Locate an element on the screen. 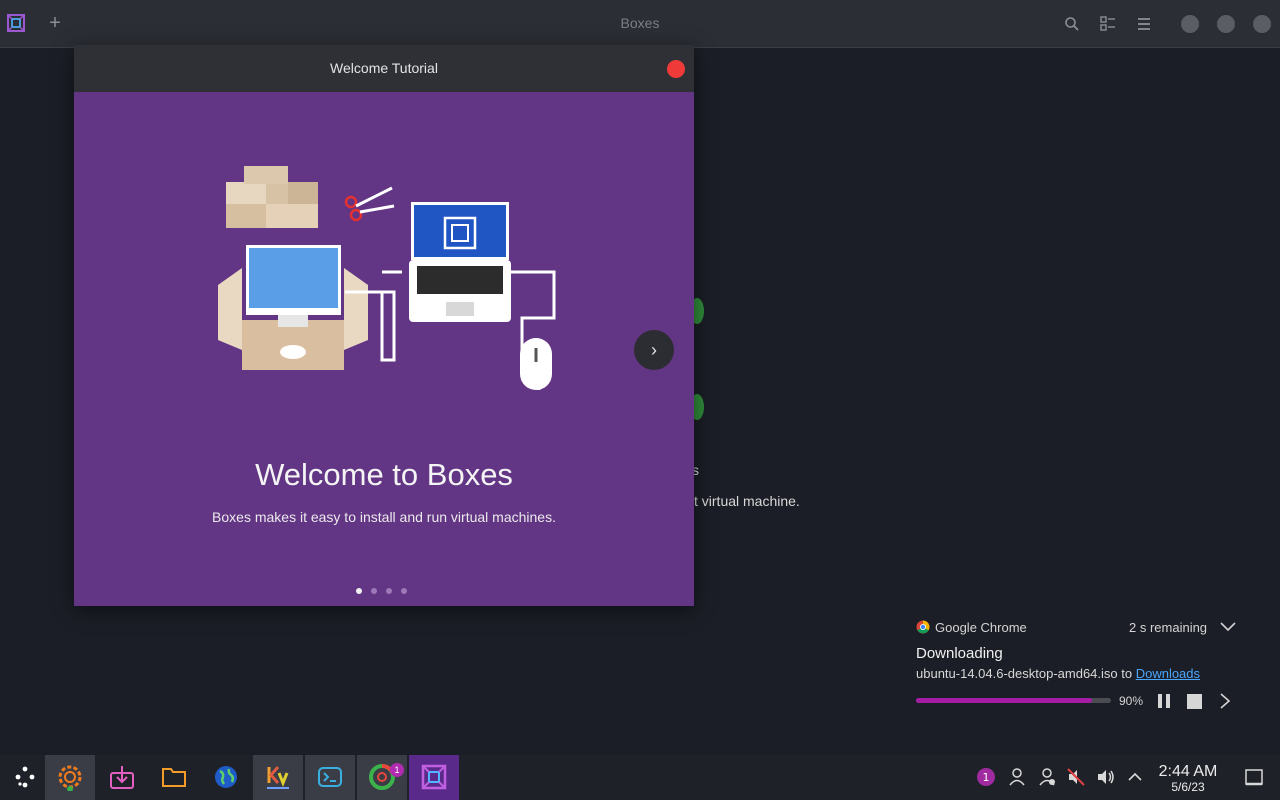 This screenshot has height=800, width=1280. kvantum-icon is located at coordinates (278, 777).